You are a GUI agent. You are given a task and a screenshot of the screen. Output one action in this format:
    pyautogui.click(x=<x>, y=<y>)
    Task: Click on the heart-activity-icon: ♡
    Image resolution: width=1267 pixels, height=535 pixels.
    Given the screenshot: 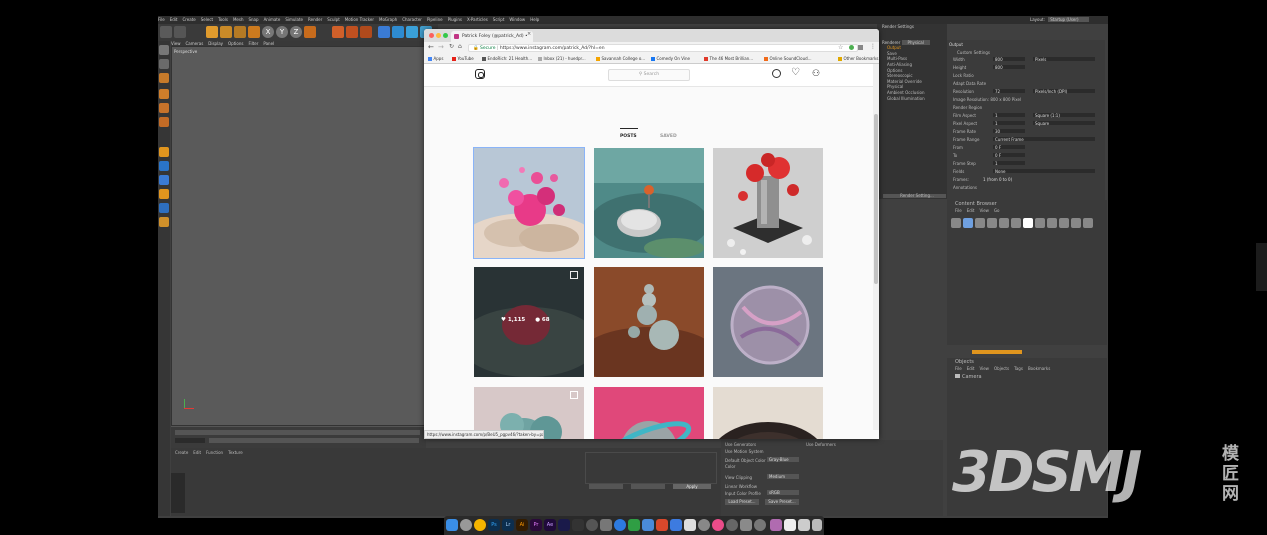 What is the action you would take?
    pyautogui.click(x=795, y=73)
    